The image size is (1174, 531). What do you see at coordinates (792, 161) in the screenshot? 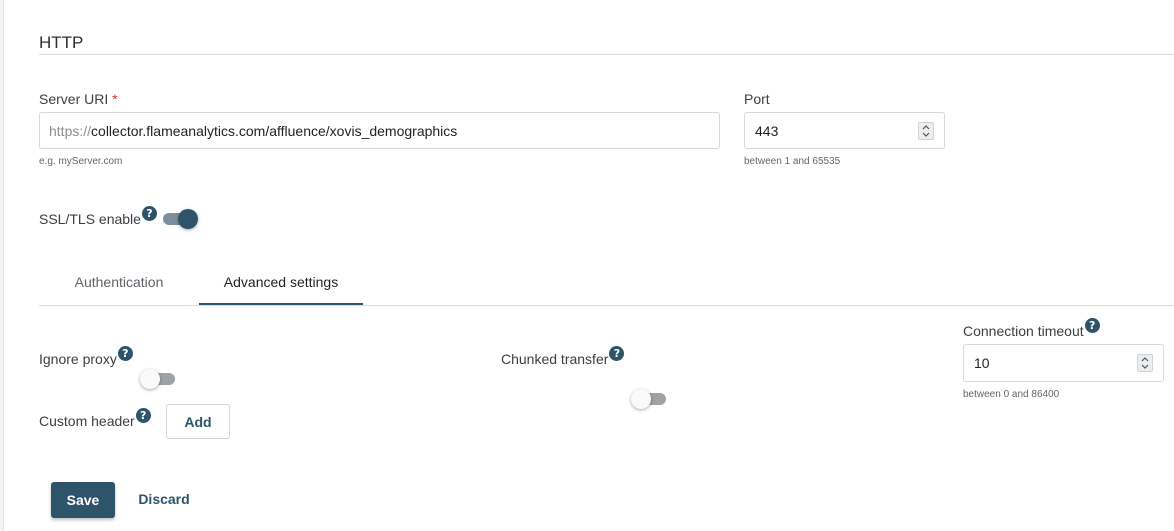
I see `port-hint: between 1 and 65535` at bounding box center [792, 161].